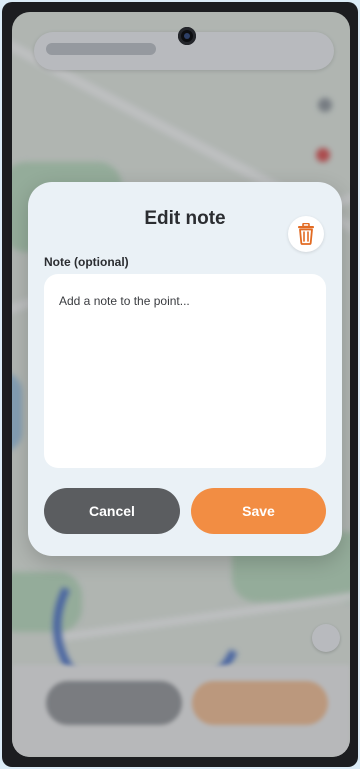  Describe the element at coordinates (86, 262) in the screenshot. I see `note-field-label: Note (optional)` at that location.